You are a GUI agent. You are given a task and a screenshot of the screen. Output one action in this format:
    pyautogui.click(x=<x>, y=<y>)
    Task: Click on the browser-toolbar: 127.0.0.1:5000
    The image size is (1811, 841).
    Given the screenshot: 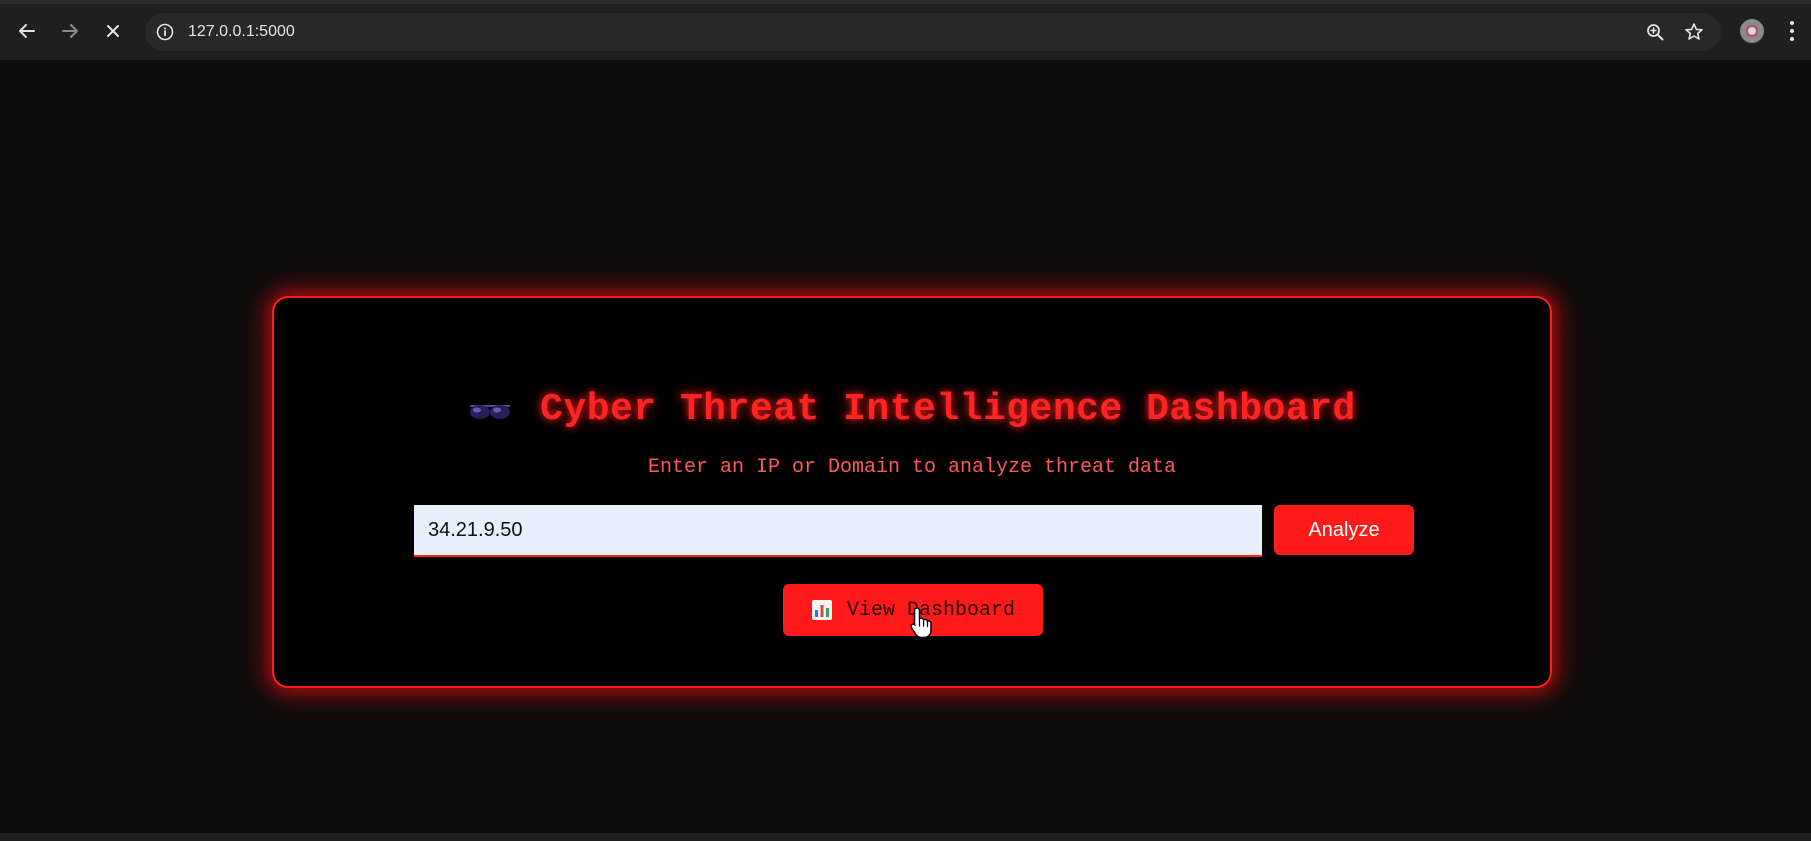 What is the action you would take?
    pyautogui.click(x=905, y=30)
    